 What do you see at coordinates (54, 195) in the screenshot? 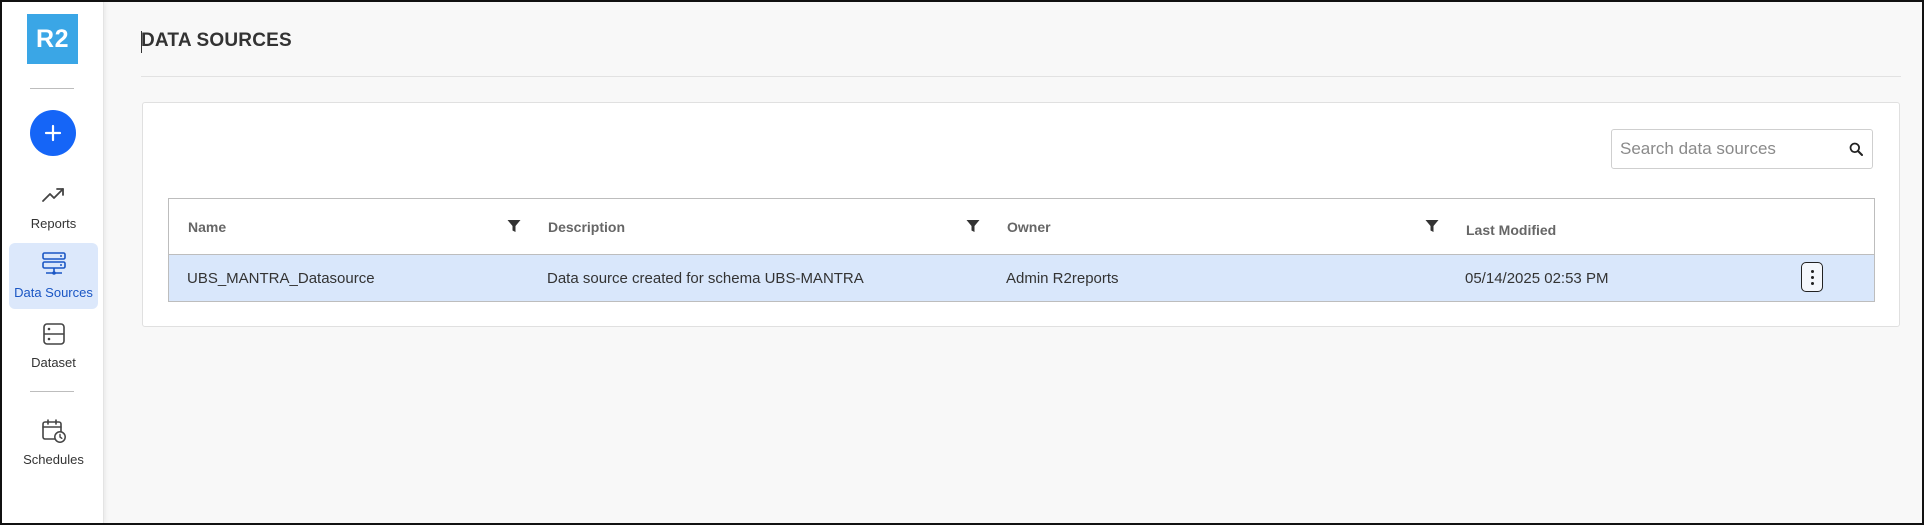
I see `trending-up-icon` at bounding box center [54, 195].